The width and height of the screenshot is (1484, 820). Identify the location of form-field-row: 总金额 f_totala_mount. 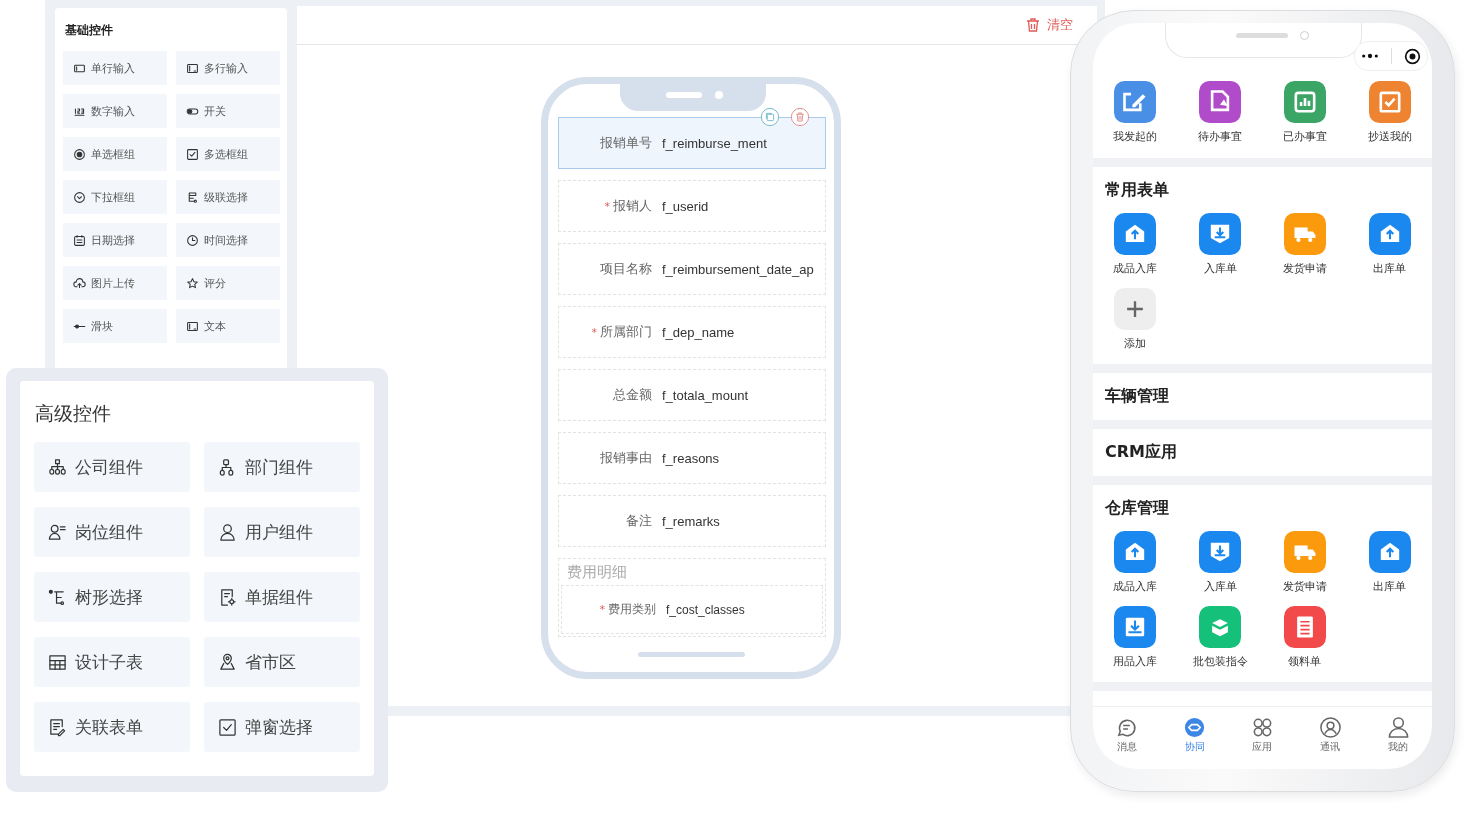
(692, 395).